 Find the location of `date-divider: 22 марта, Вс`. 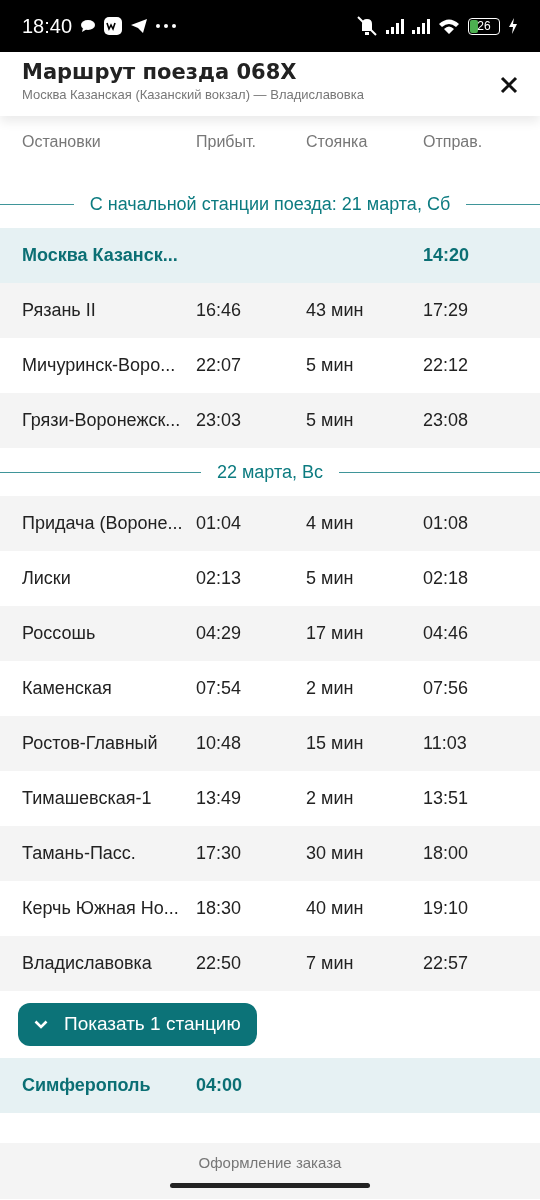

date-divider: 22 марта, Вс is located at coordinates (270, 472).